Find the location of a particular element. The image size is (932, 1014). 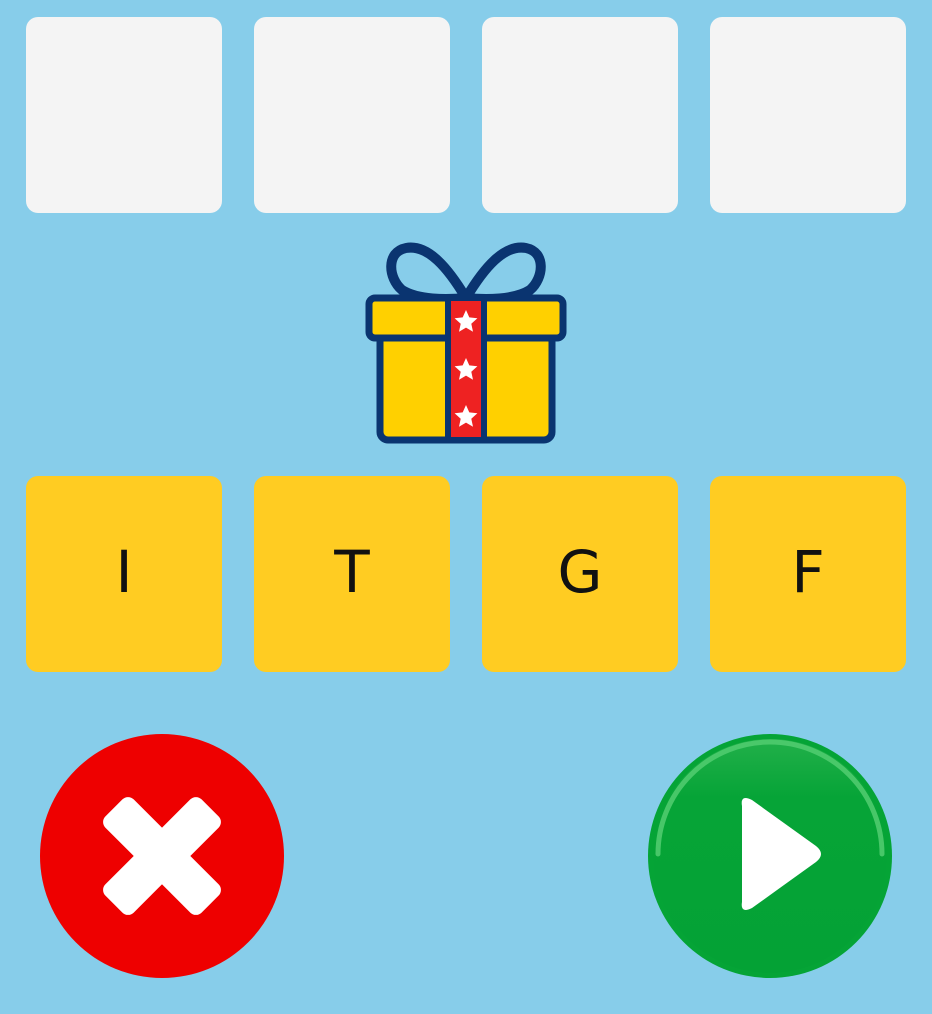

letter-tile-2: T is located at coordinates (352, 574).